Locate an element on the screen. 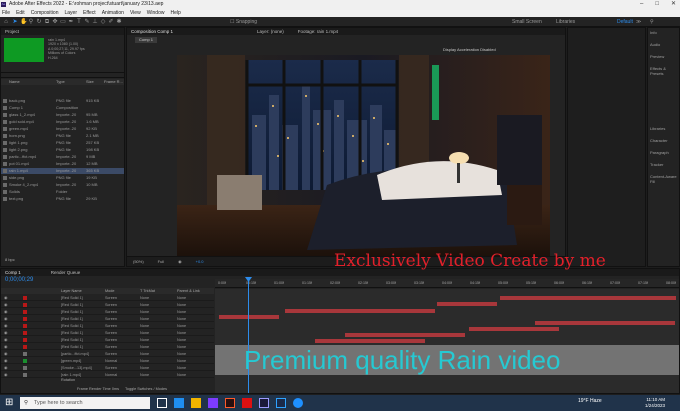 The image size is (680, 411). col-mode: Mode is located at coordinates (110, 291).